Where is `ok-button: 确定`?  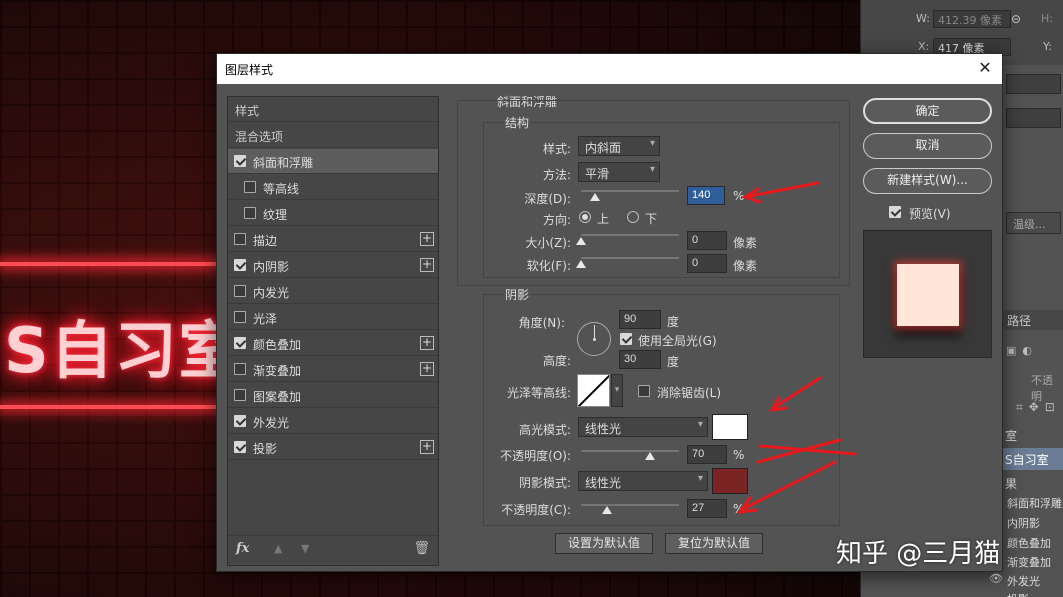
ok-button: 确定 is located at coordinates (927, 111).